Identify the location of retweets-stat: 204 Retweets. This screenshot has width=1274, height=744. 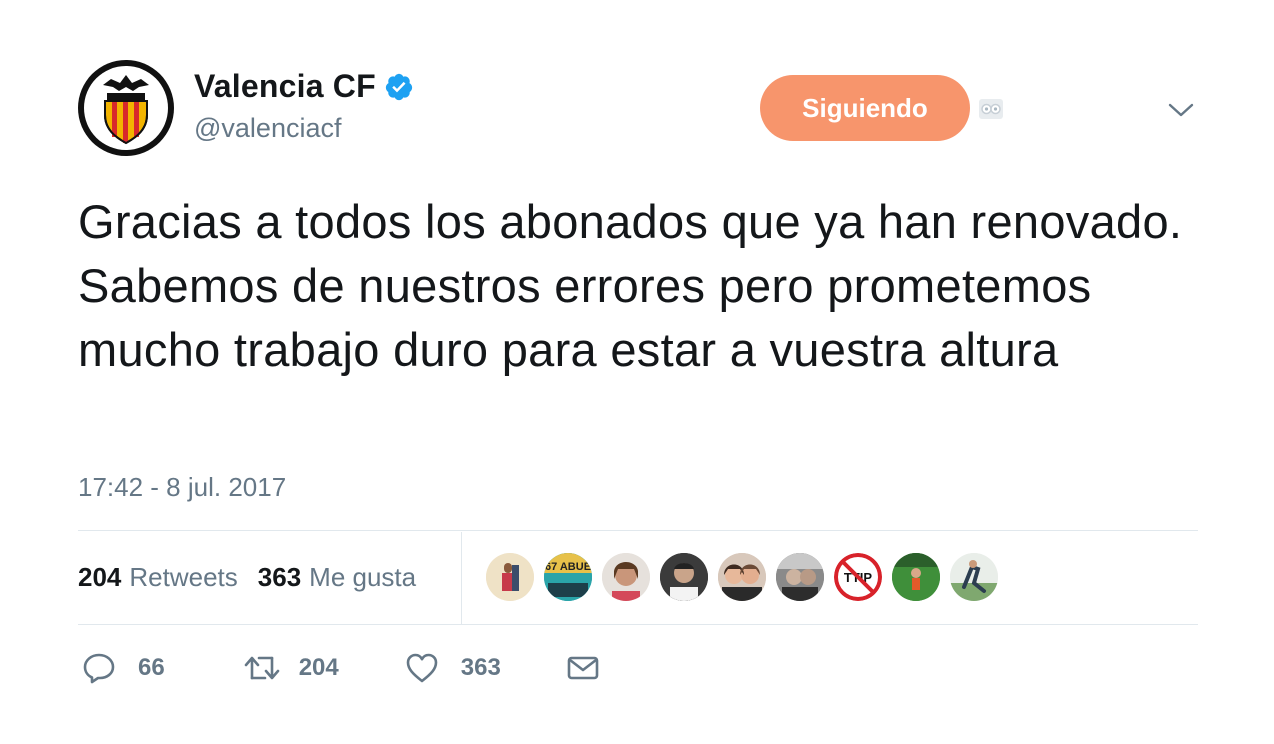
(158, 577).